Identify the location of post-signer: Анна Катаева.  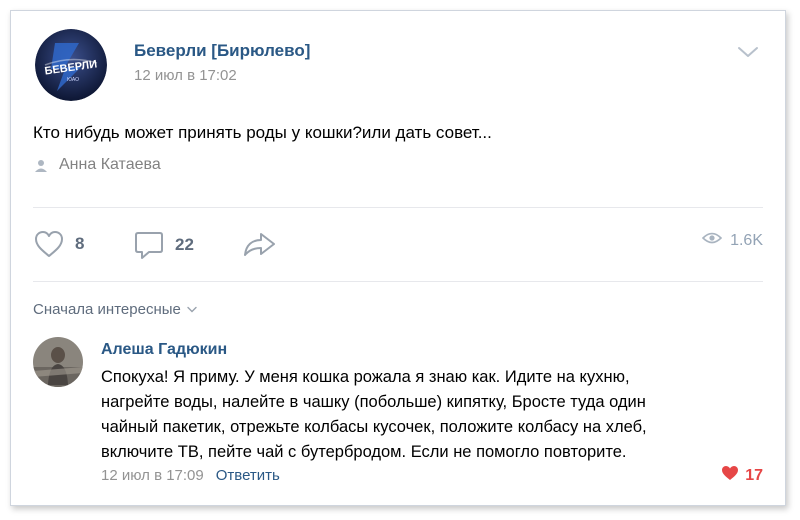
(97, 165).